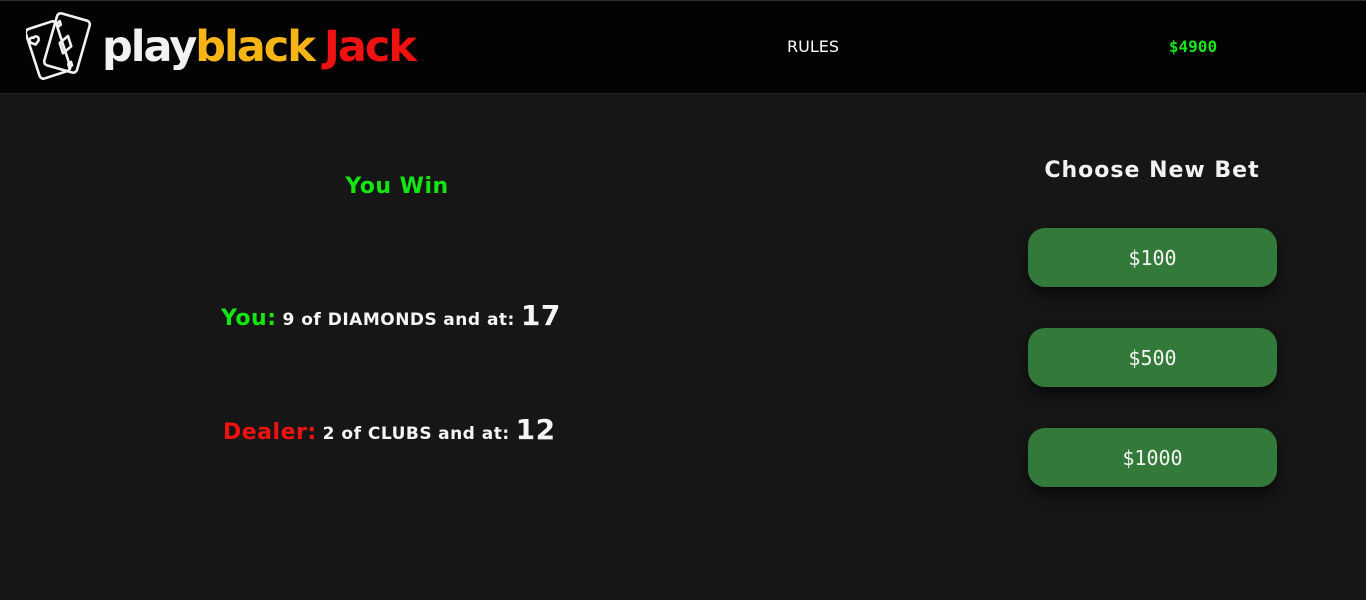 Image resolution: width=1366 pixels, height=600 pixels. What do you see at coordinates (360, 320) in the screenshot?
I see `player-card: 9 of DIAMONDS` at bounding box center [360, 320].